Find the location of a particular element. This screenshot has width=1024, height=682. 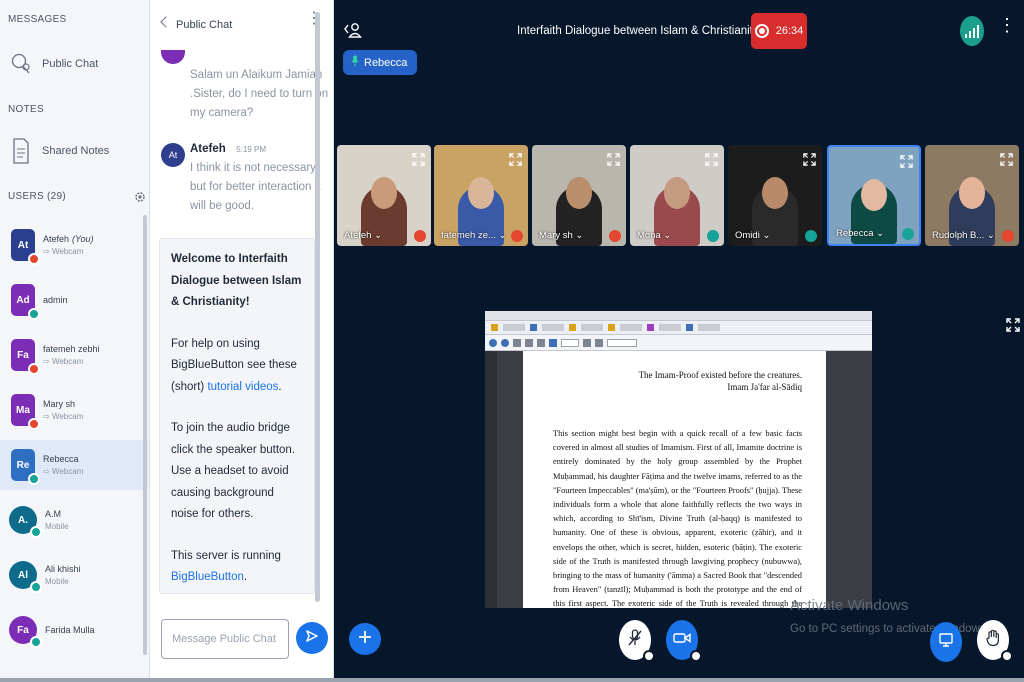

chat-header: Public Chat ⋮ is located at coordinates (242, 25).